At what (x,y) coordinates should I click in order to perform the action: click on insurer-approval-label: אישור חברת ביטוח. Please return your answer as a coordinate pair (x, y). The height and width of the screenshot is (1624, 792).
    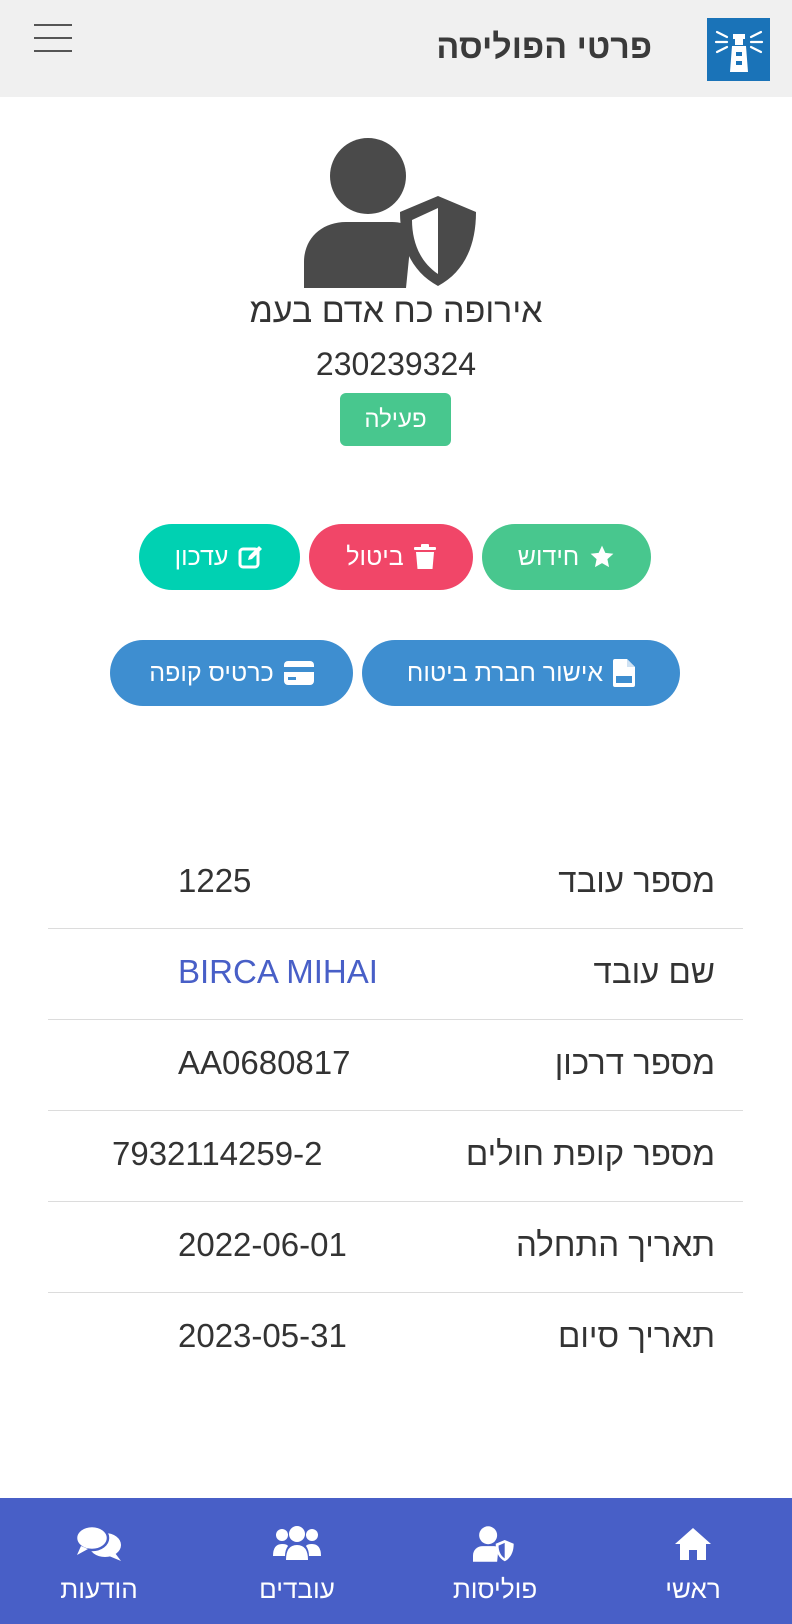
    Looking at the image, I should click on (505, 672).